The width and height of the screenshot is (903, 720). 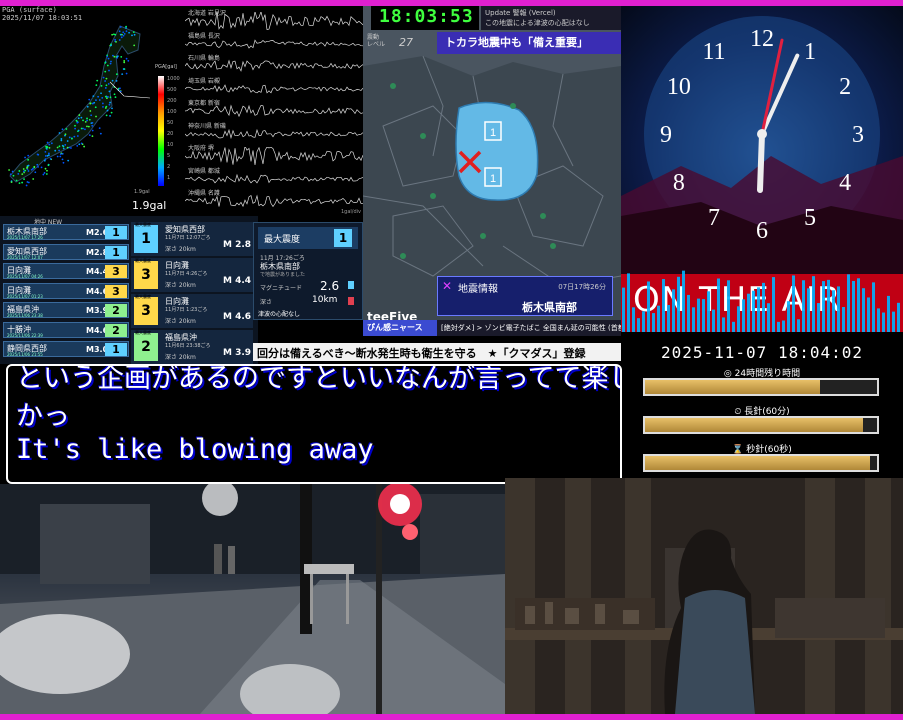 I want to click on quake-card-magnitude: M 3.9, so click(x=237, y=353).